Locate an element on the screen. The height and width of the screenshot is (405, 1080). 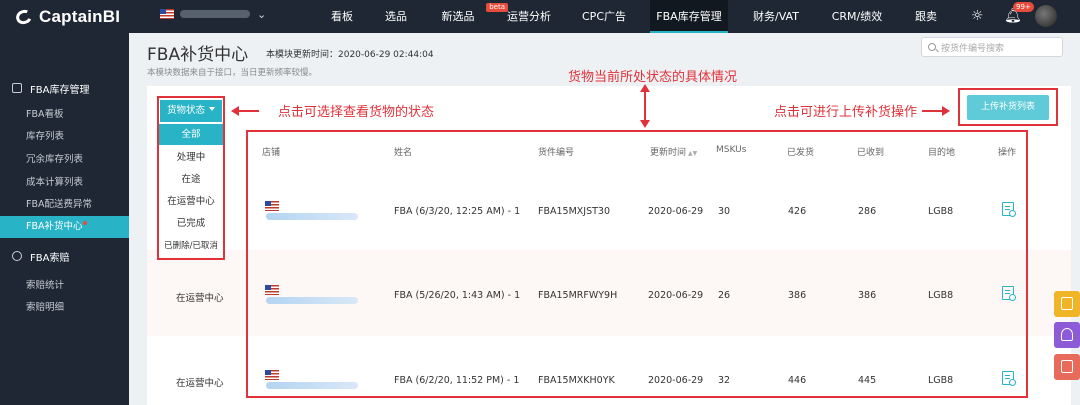
headset-icon is located at coordinates (1067, 334).